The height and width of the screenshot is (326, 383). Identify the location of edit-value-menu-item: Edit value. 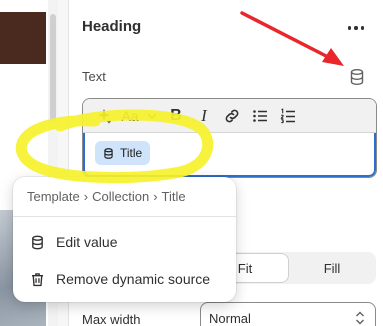
(124, 242).